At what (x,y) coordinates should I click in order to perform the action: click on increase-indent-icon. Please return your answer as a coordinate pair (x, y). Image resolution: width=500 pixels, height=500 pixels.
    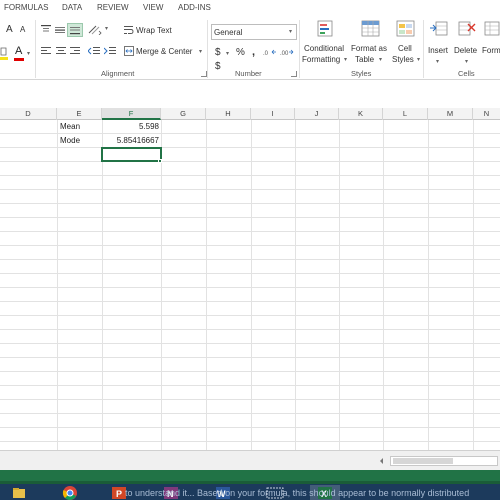
    Looking at the image, I should click on (110, 51).